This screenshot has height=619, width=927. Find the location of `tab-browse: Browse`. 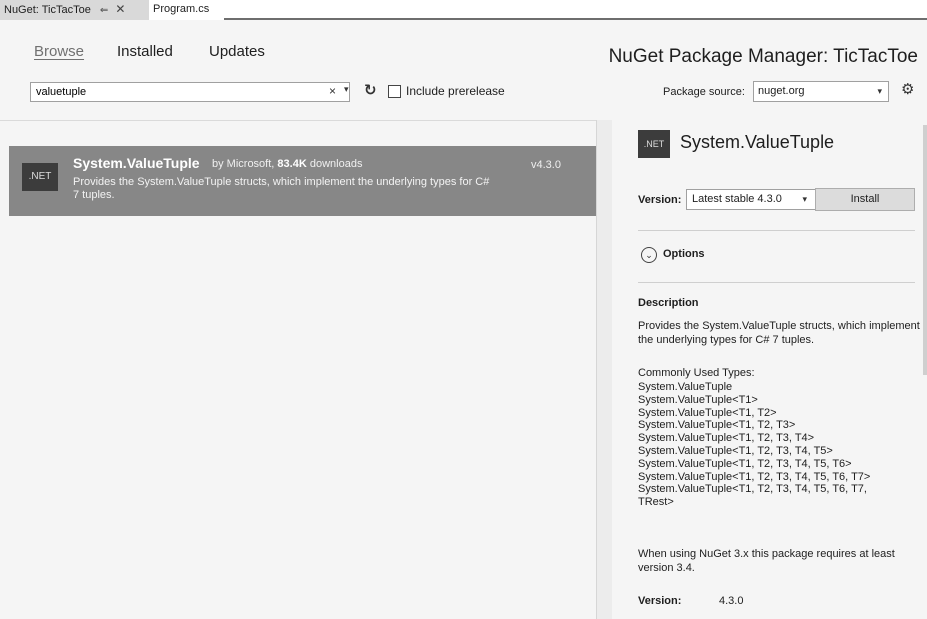

tab-browse: Browse is located at coordinates (59, 51).